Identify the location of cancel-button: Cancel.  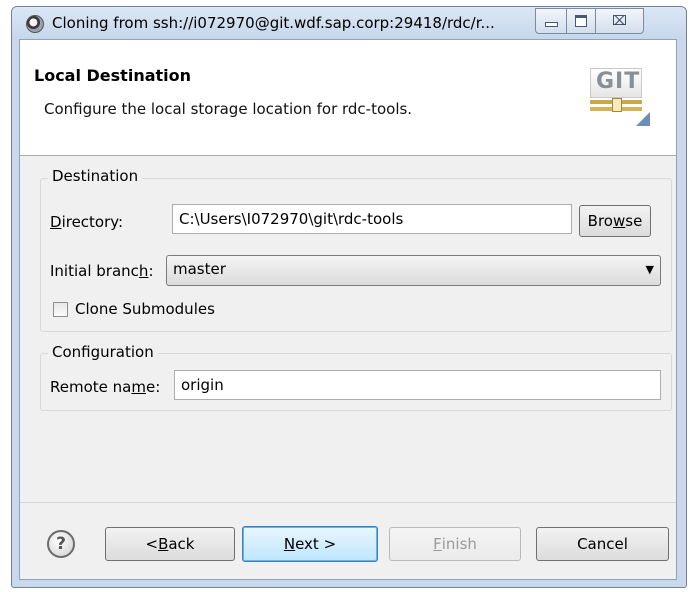
(602, 544).